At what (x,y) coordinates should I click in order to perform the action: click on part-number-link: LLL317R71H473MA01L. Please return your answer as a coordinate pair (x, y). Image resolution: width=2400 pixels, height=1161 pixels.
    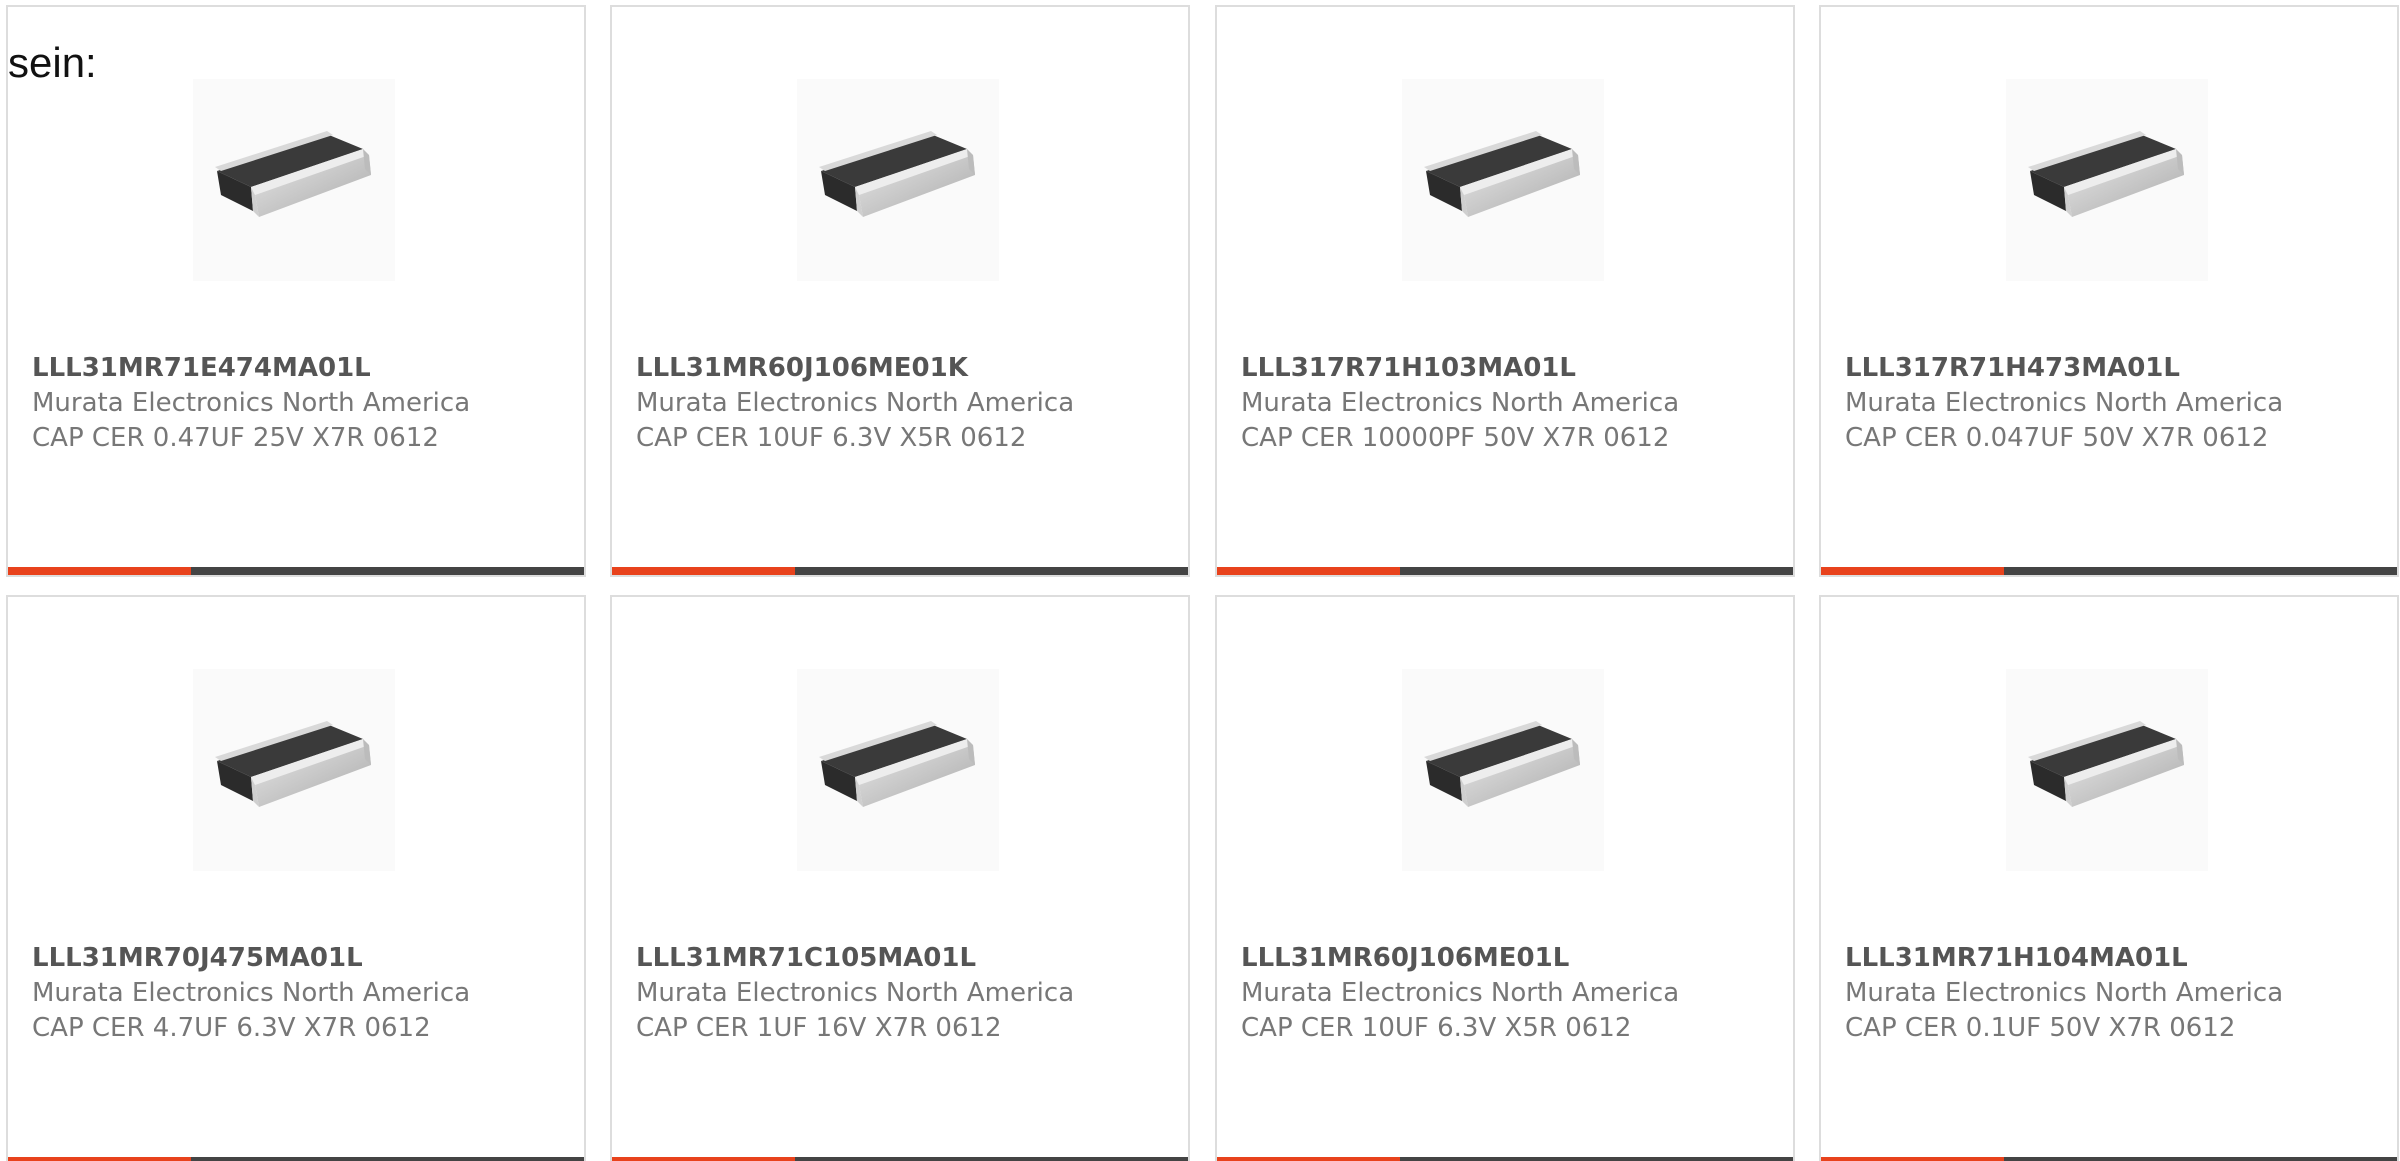
    Looking at the image, I should click on (2012, 368).